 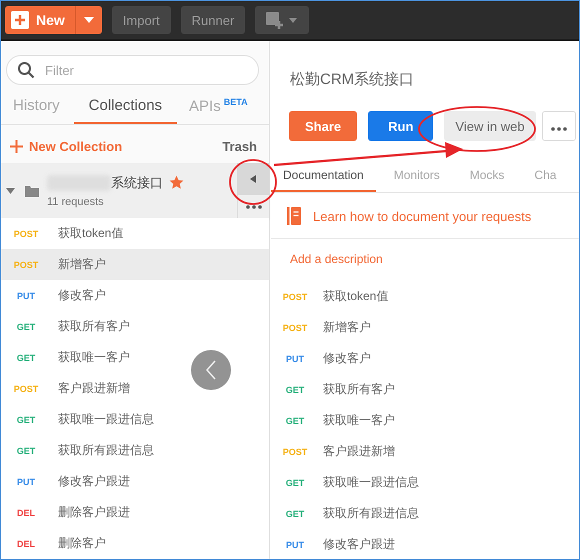 I want to click on filter-field: Filter, so click(x=132, y=70).